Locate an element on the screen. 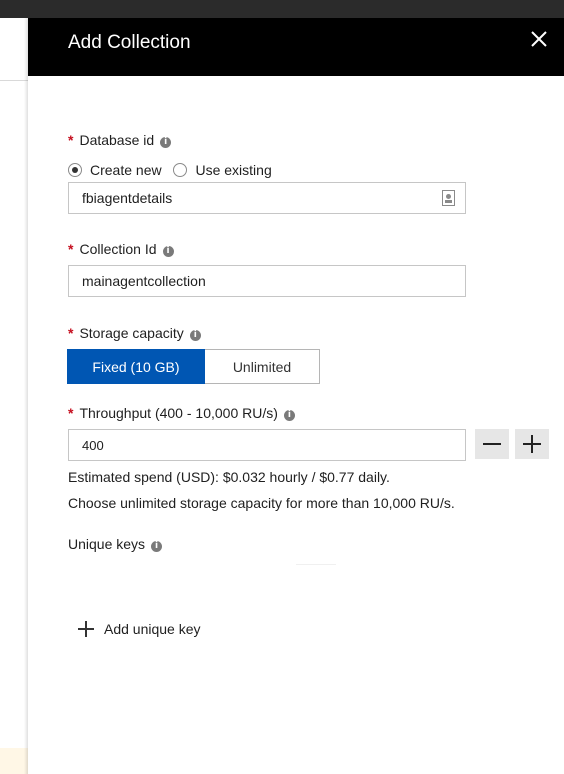 The width and height of the screenshot is (564, 774). database-id-field is located at coordinates (267, 198).